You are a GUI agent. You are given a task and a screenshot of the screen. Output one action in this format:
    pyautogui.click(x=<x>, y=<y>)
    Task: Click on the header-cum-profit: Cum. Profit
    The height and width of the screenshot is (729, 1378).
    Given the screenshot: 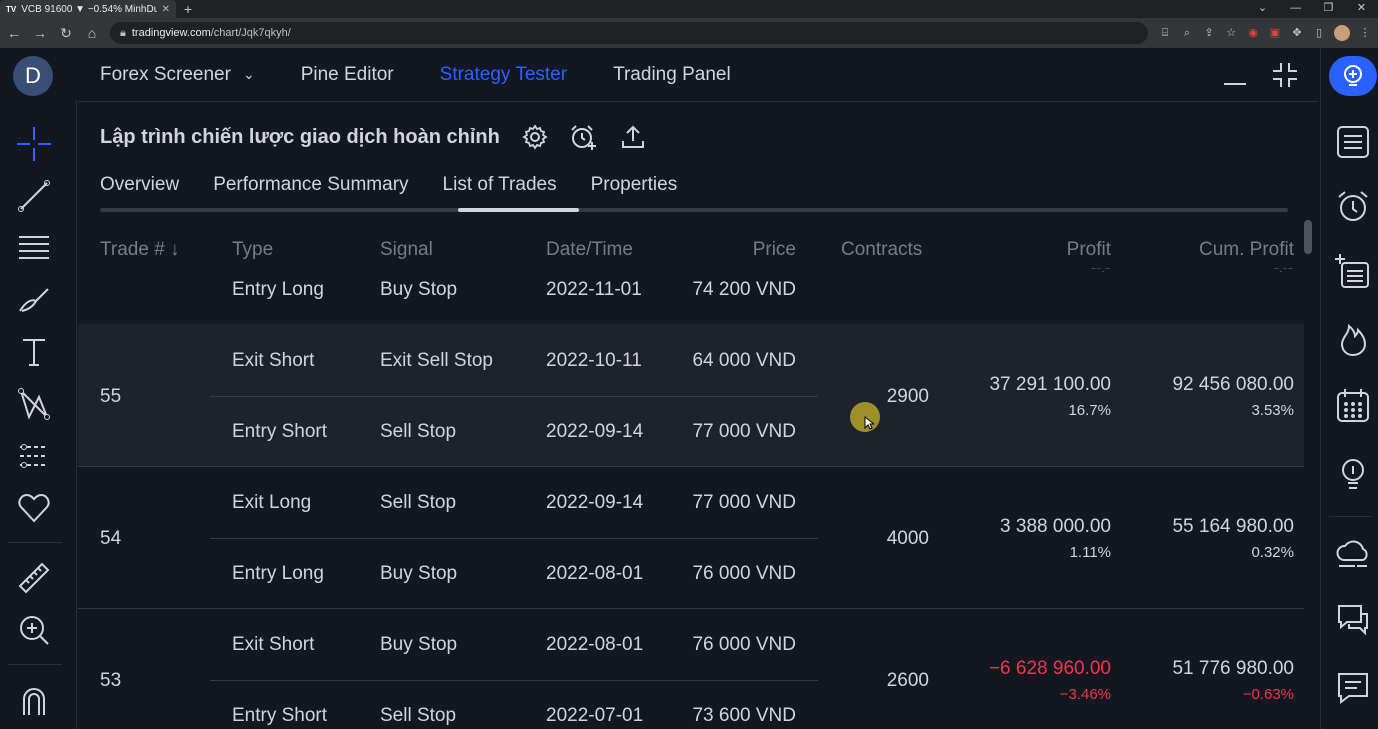 What is the action you would take?
    pyautogui.click(x=1246, y=250)
    